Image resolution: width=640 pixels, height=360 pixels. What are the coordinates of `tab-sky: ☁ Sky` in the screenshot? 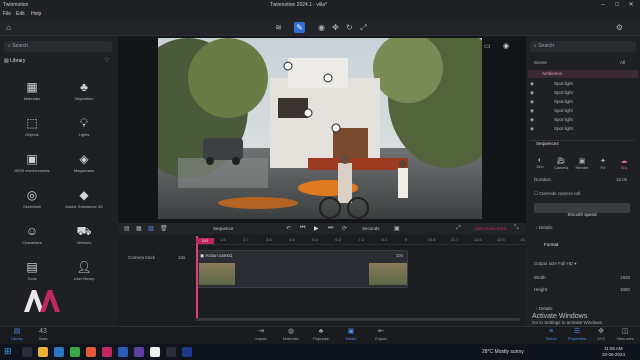 It's located at (624, 163).